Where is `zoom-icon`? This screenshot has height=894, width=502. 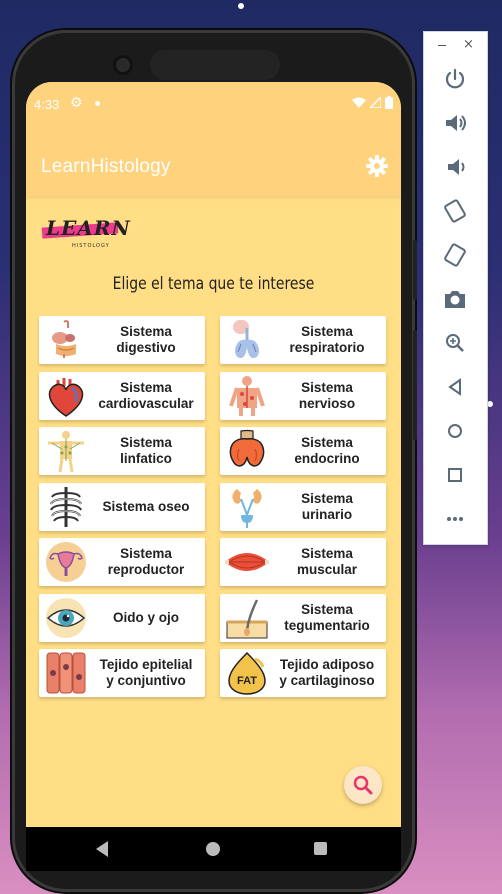
zoom-icon is located at coordinates (455, 343).